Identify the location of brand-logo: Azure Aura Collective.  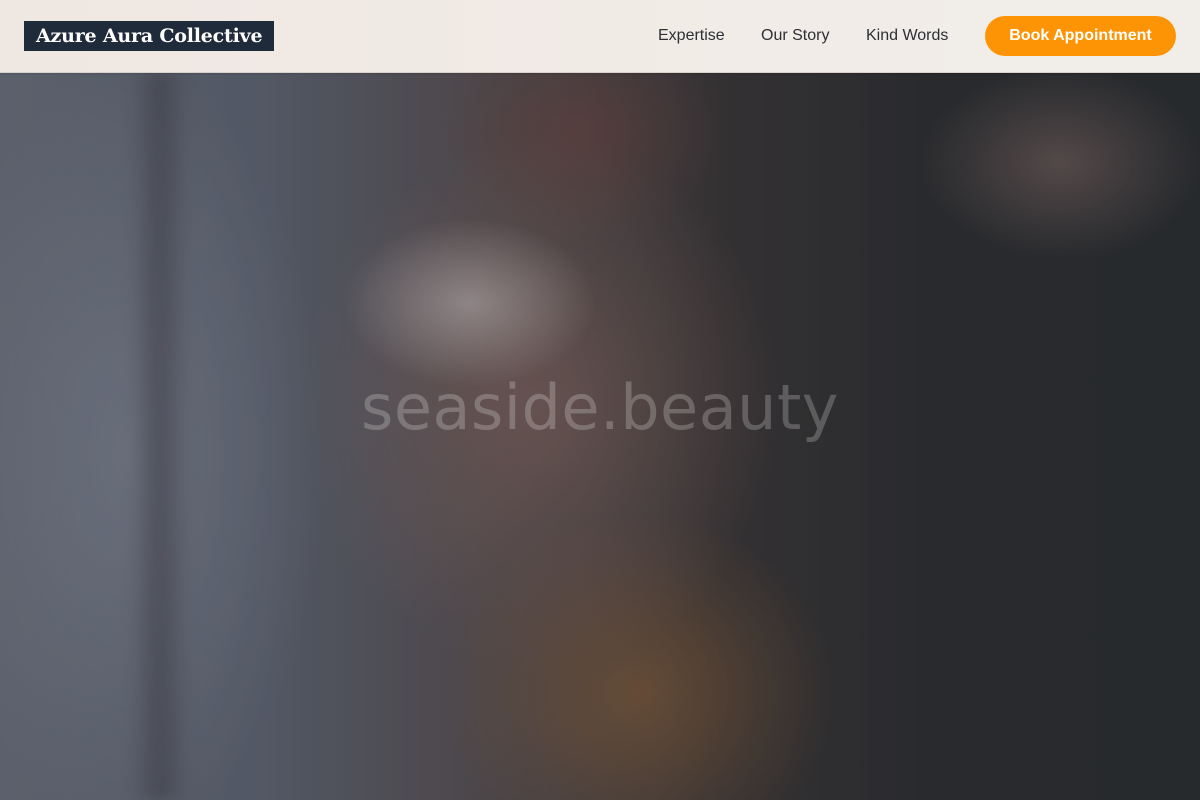
(149, 36).